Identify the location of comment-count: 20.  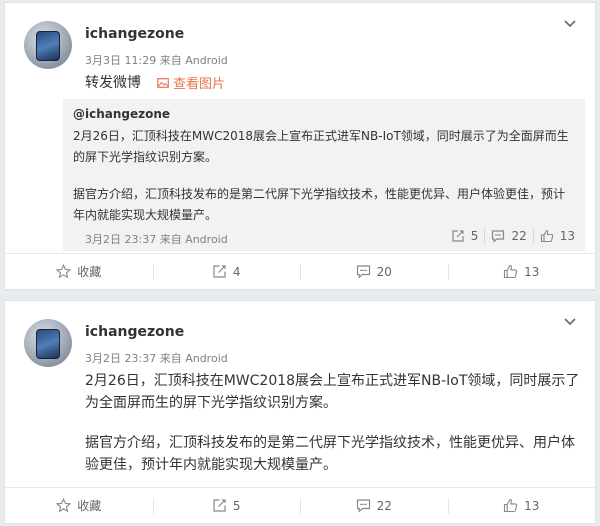
(384, 271).